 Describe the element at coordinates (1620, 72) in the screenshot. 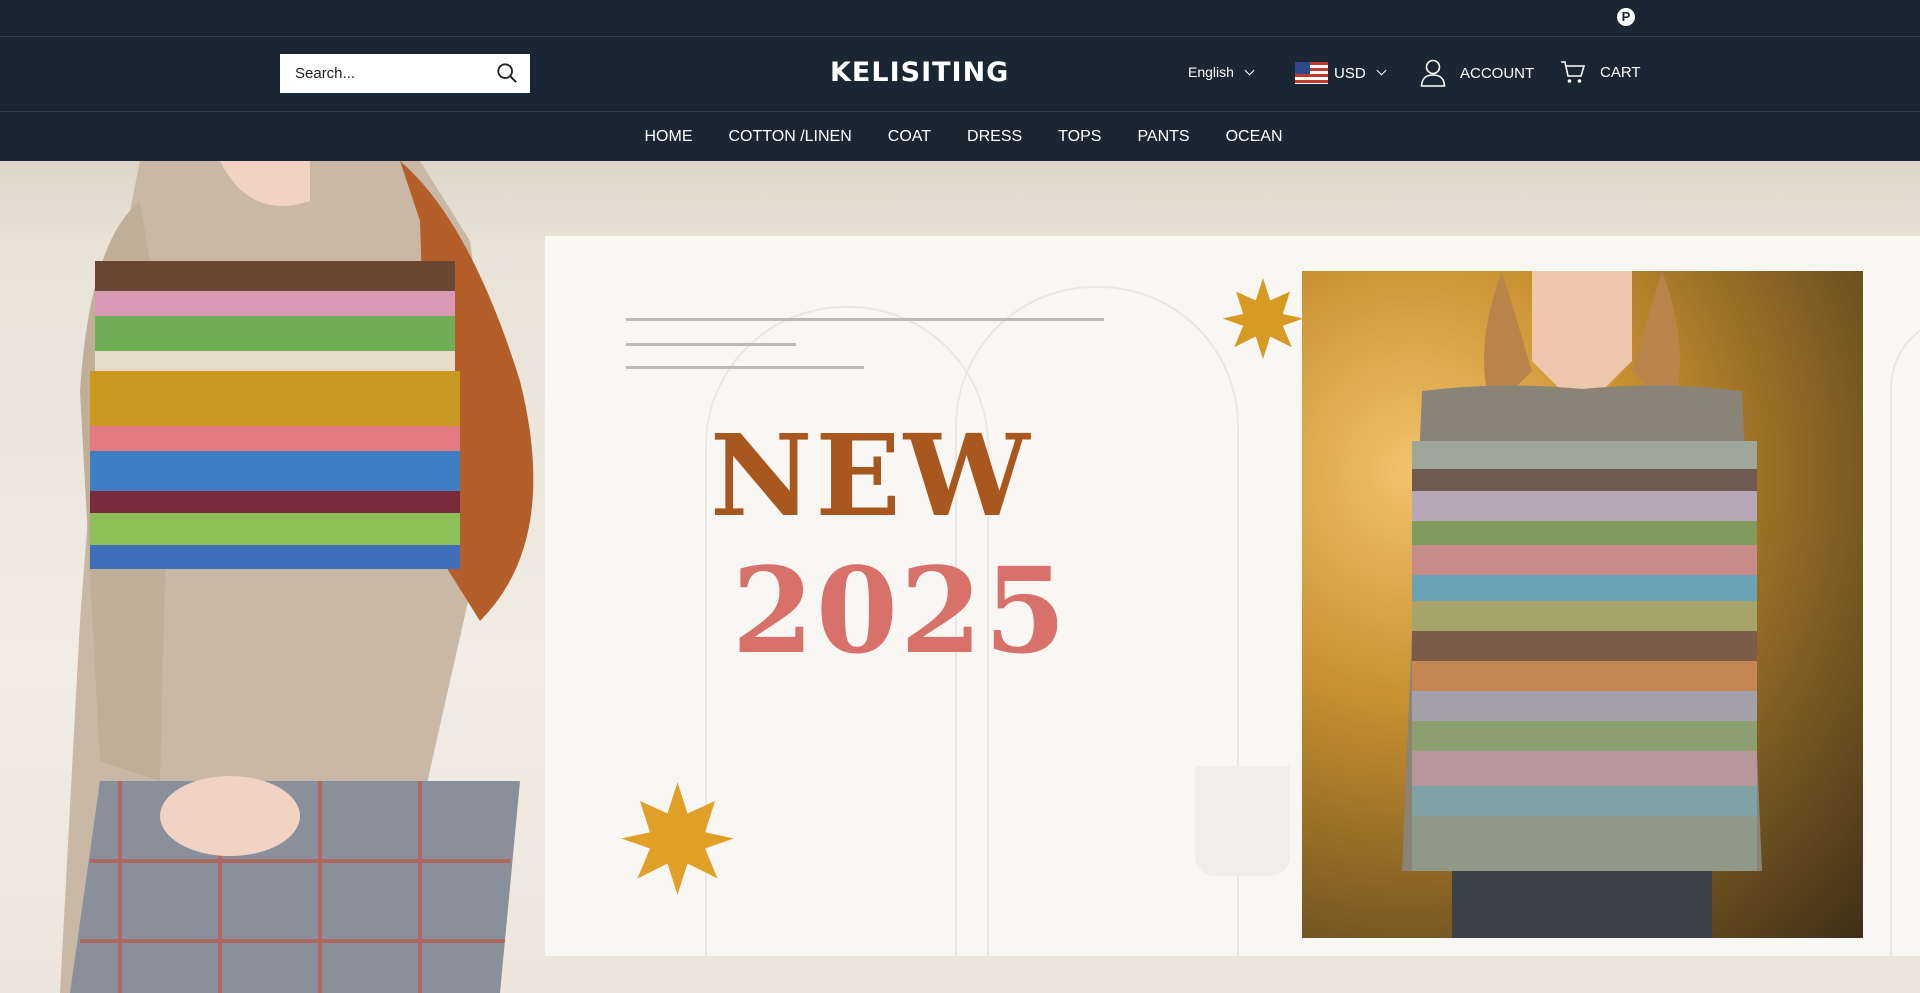

I see `cart-label: CART` at that location.